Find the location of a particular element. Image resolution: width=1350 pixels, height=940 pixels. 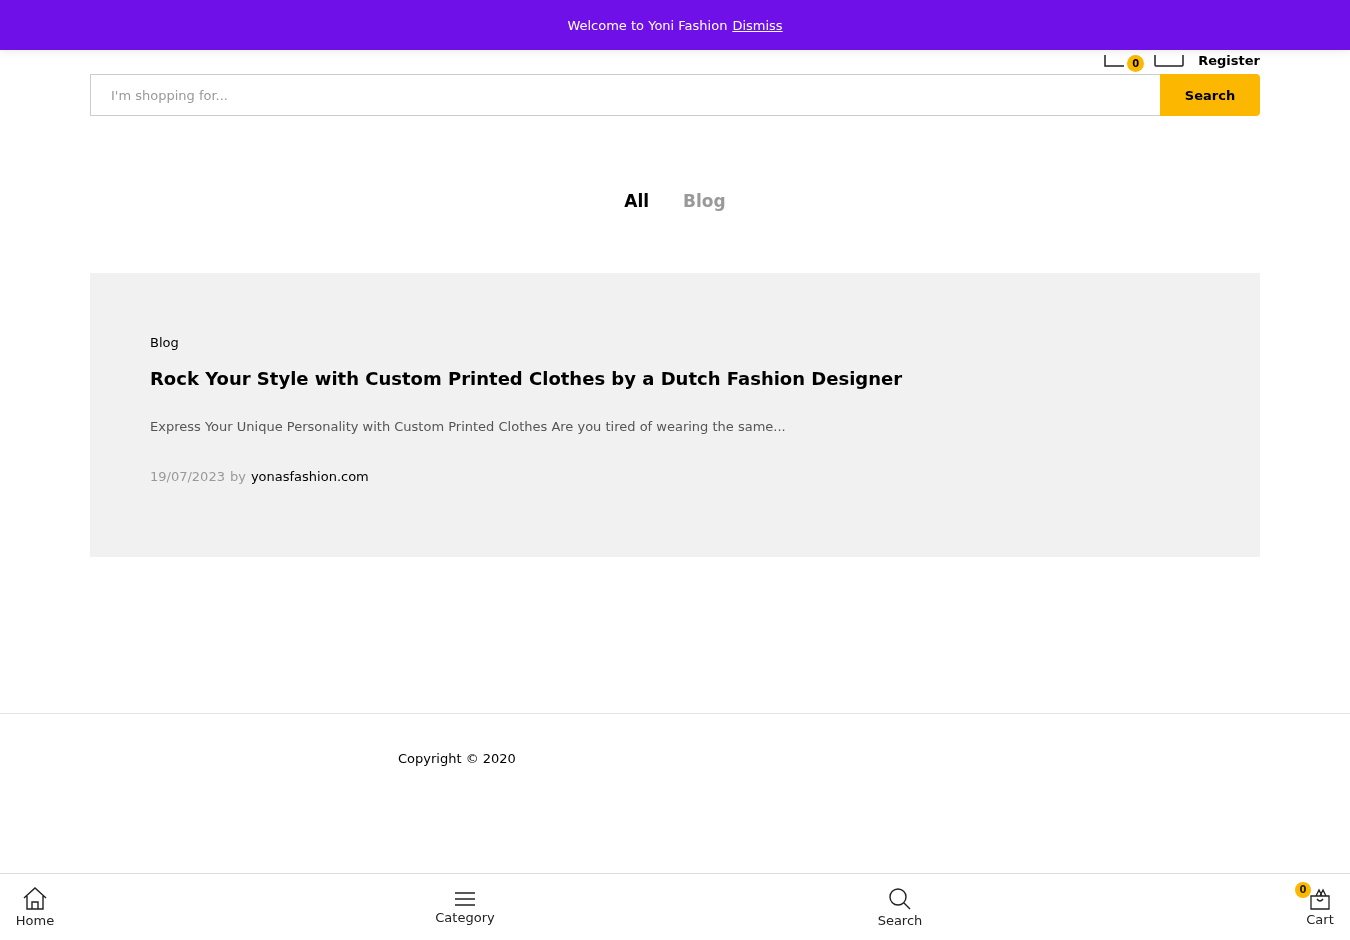

register-link: Register is located at coordinates (1229, 60).